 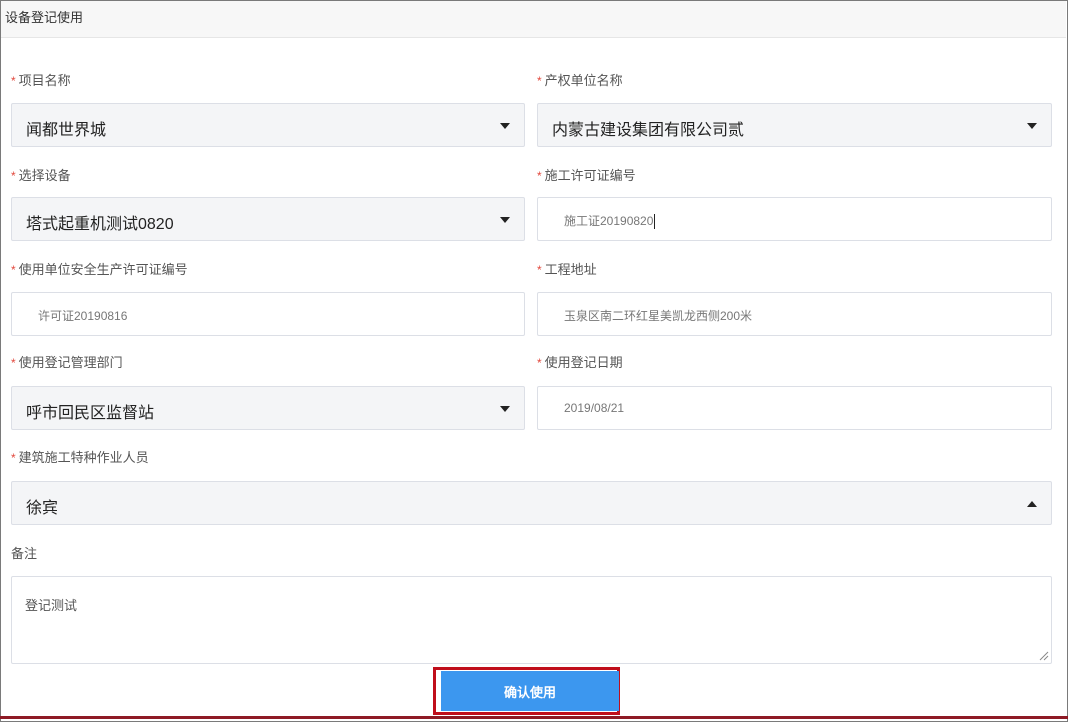 What do you see at coordinates (609, 221) in the screenshot?
I see `construction-permit-value: 施工证20190820` at bounding box center [609, 221].